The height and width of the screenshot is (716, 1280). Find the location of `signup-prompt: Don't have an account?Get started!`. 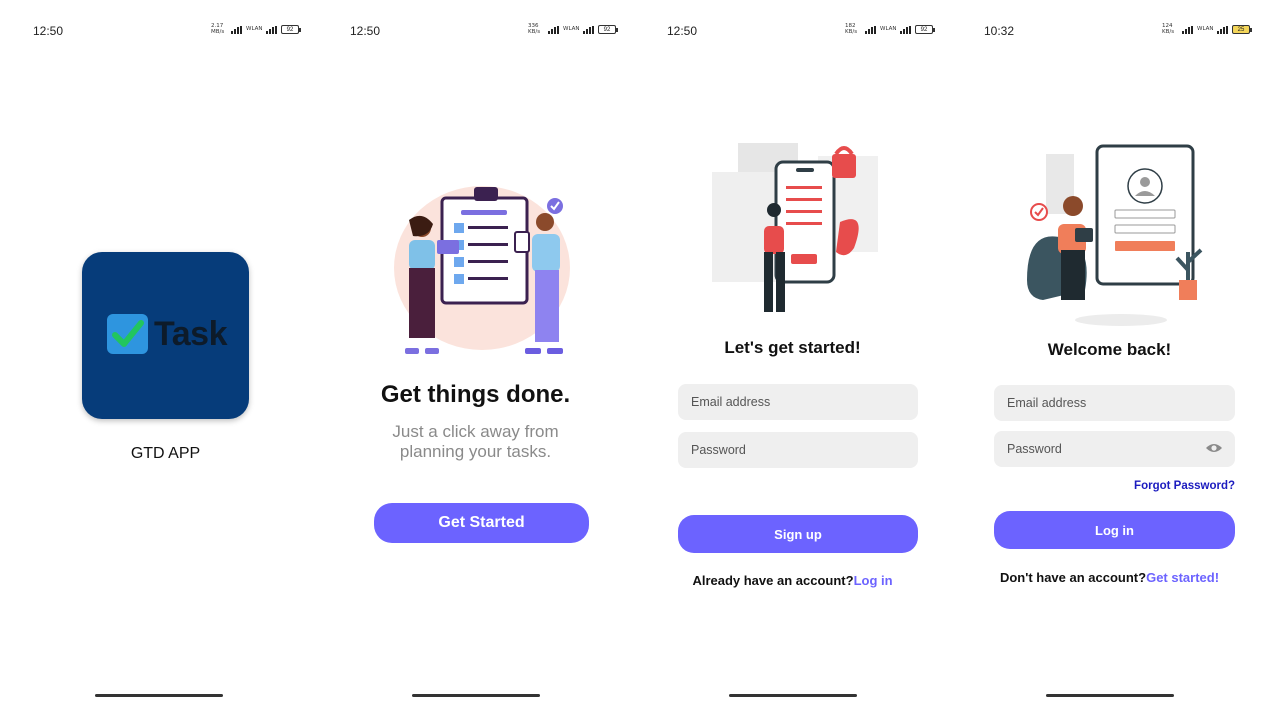

signup-prompt: Don't have an account?Get started! is located at coordinates (1109, 577).